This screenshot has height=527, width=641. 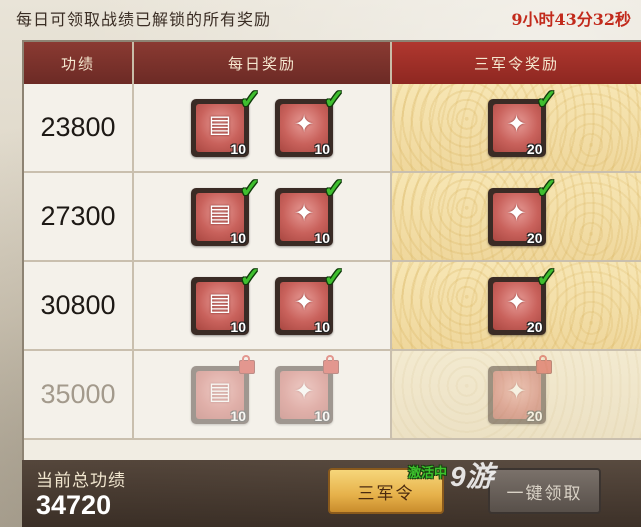 I want to click on total-points-label: 当前总功绩, so click(x=81, y=481).